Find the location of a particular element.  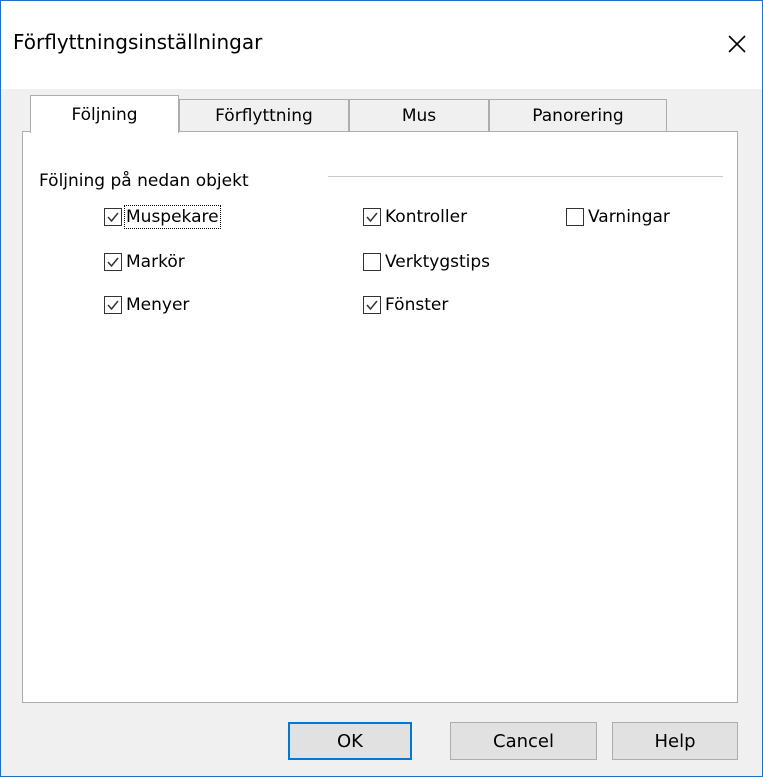

group-divider is located at coordinates (525, 176).